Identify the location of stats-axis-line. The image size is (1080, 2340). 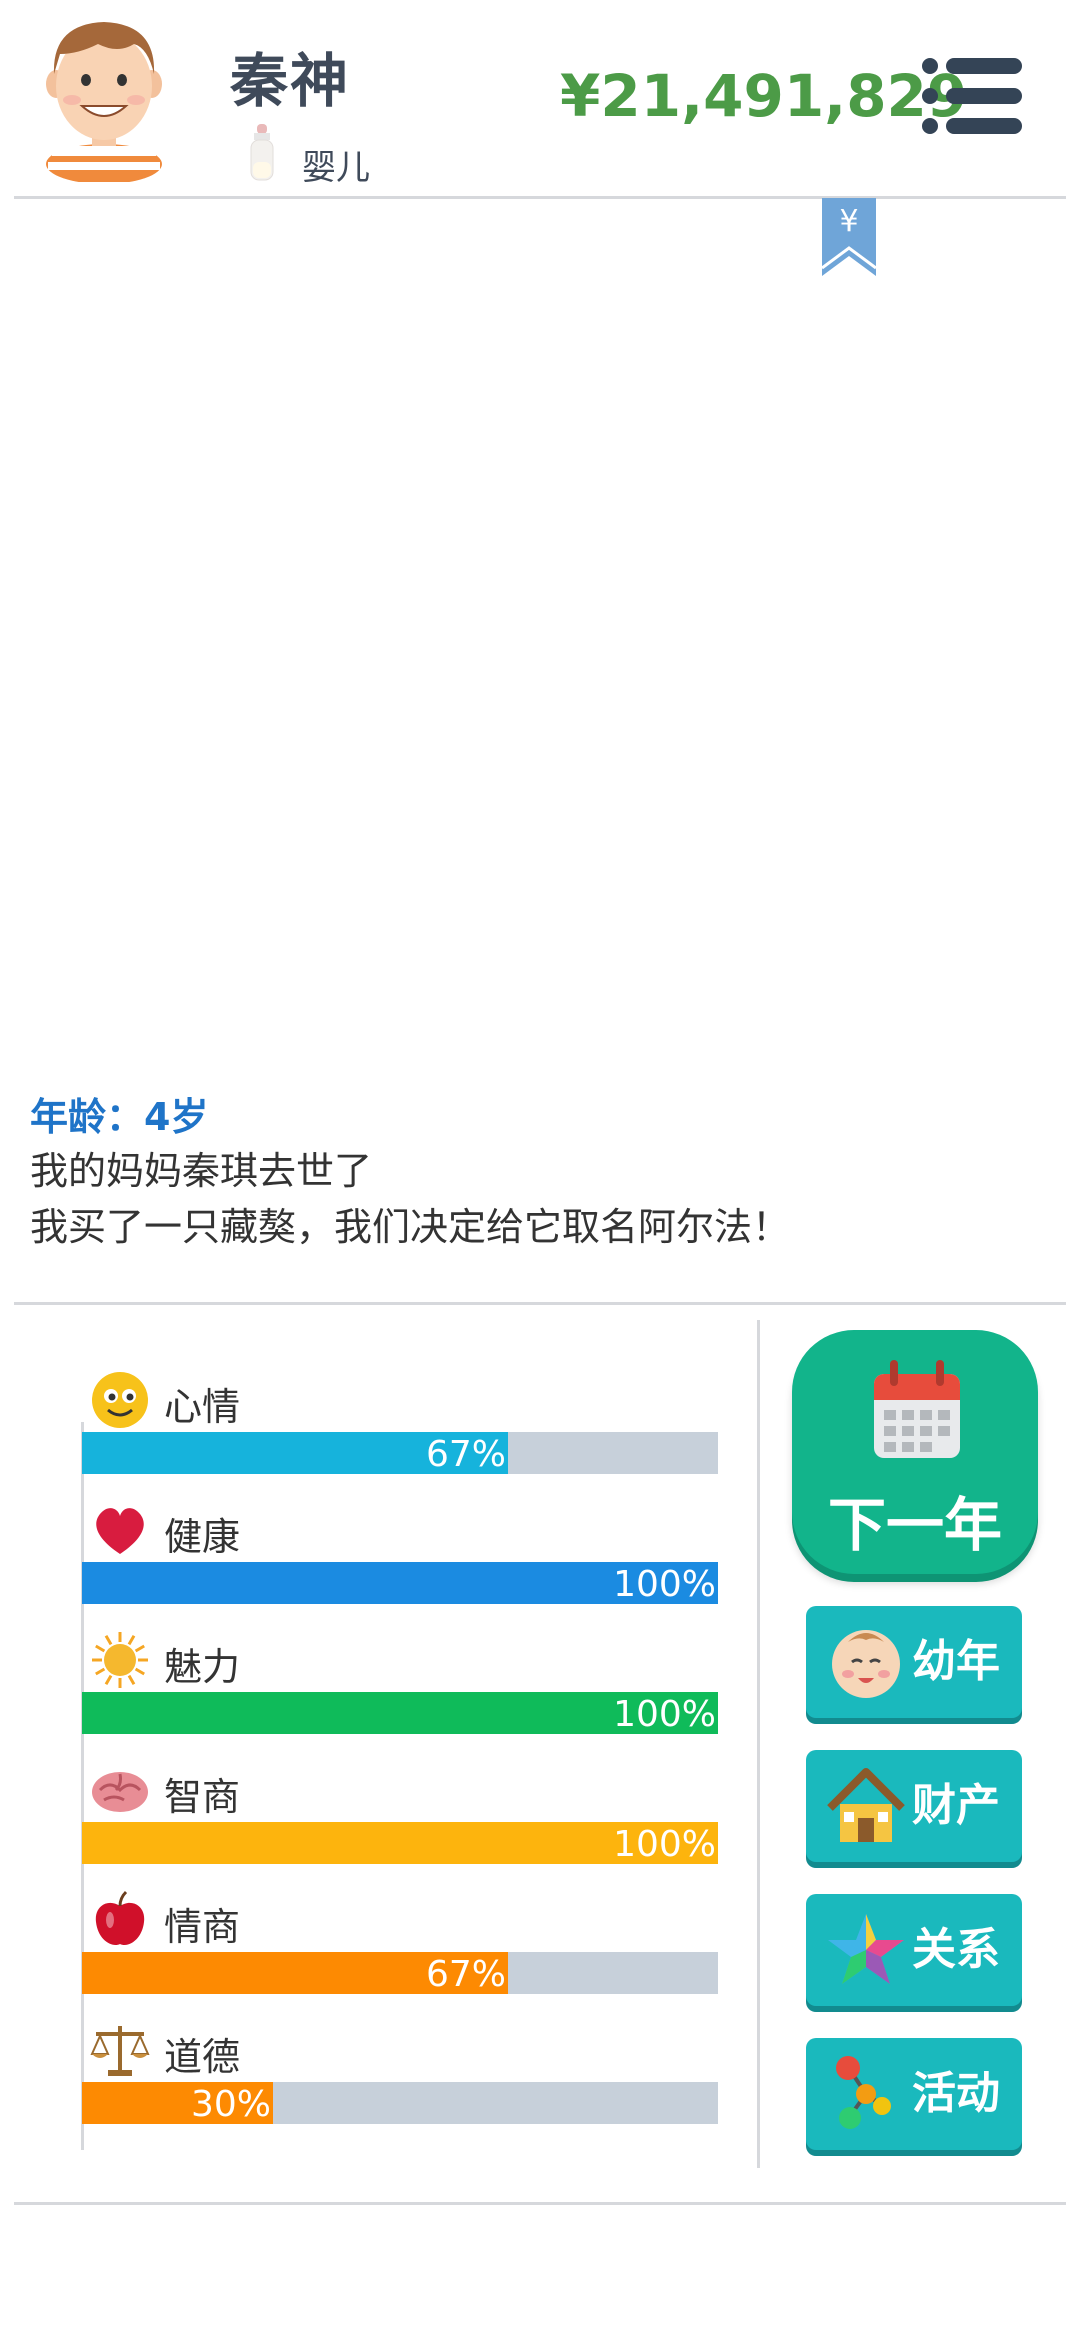
(82, 1786).